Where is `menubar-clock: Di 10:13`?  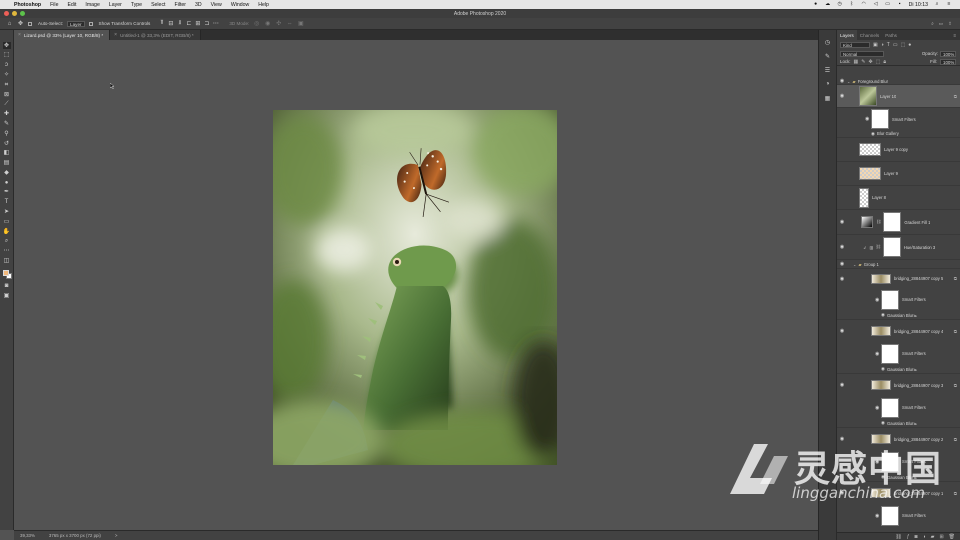 menubar-clock: Di 10:13 is located at coordinates (918, 5).